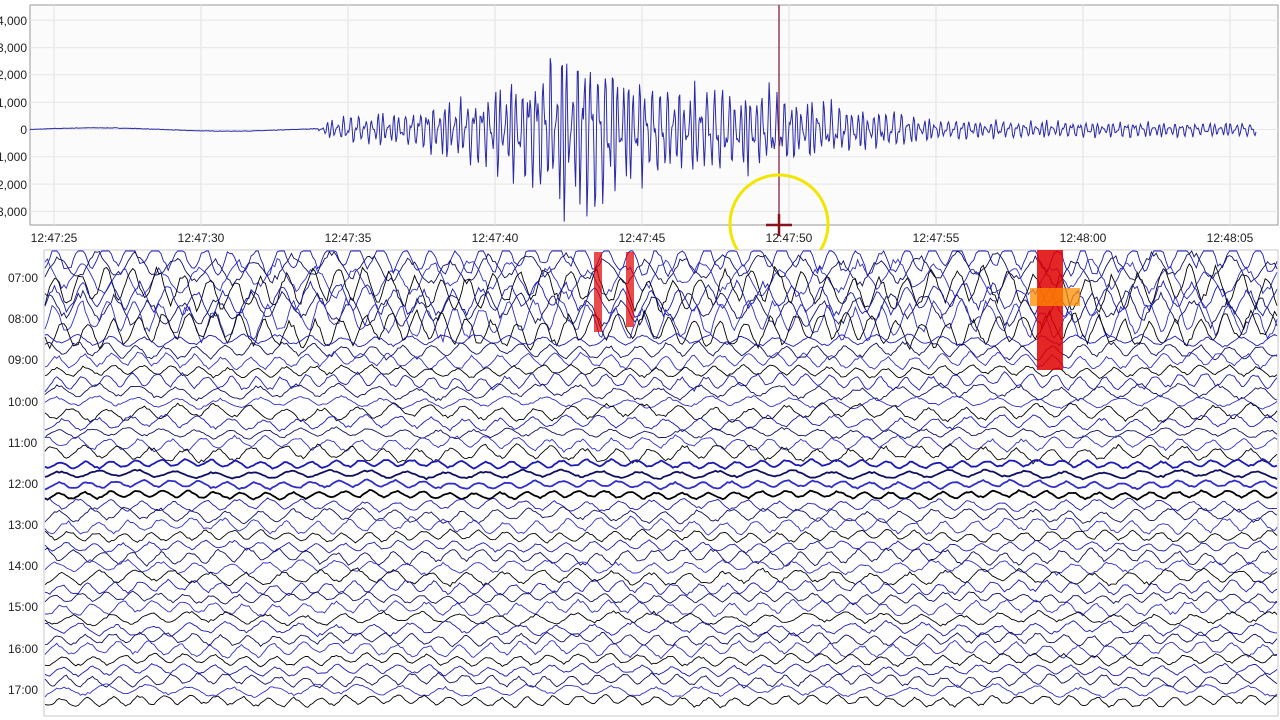 This screenshot has width=1280, height=720. I want to click on x-tick-label: 12:47:30, so click(201, 238).